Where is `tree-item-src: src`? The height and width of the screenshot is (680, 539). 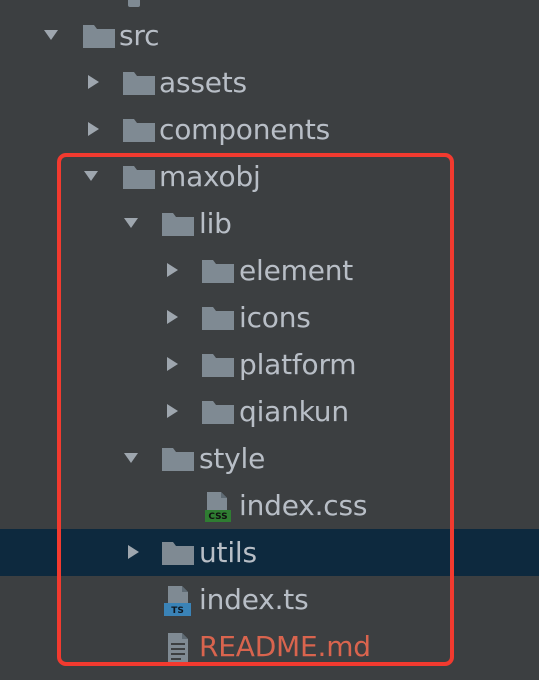 tree-item-src: src is located at coordinates (269, 35).